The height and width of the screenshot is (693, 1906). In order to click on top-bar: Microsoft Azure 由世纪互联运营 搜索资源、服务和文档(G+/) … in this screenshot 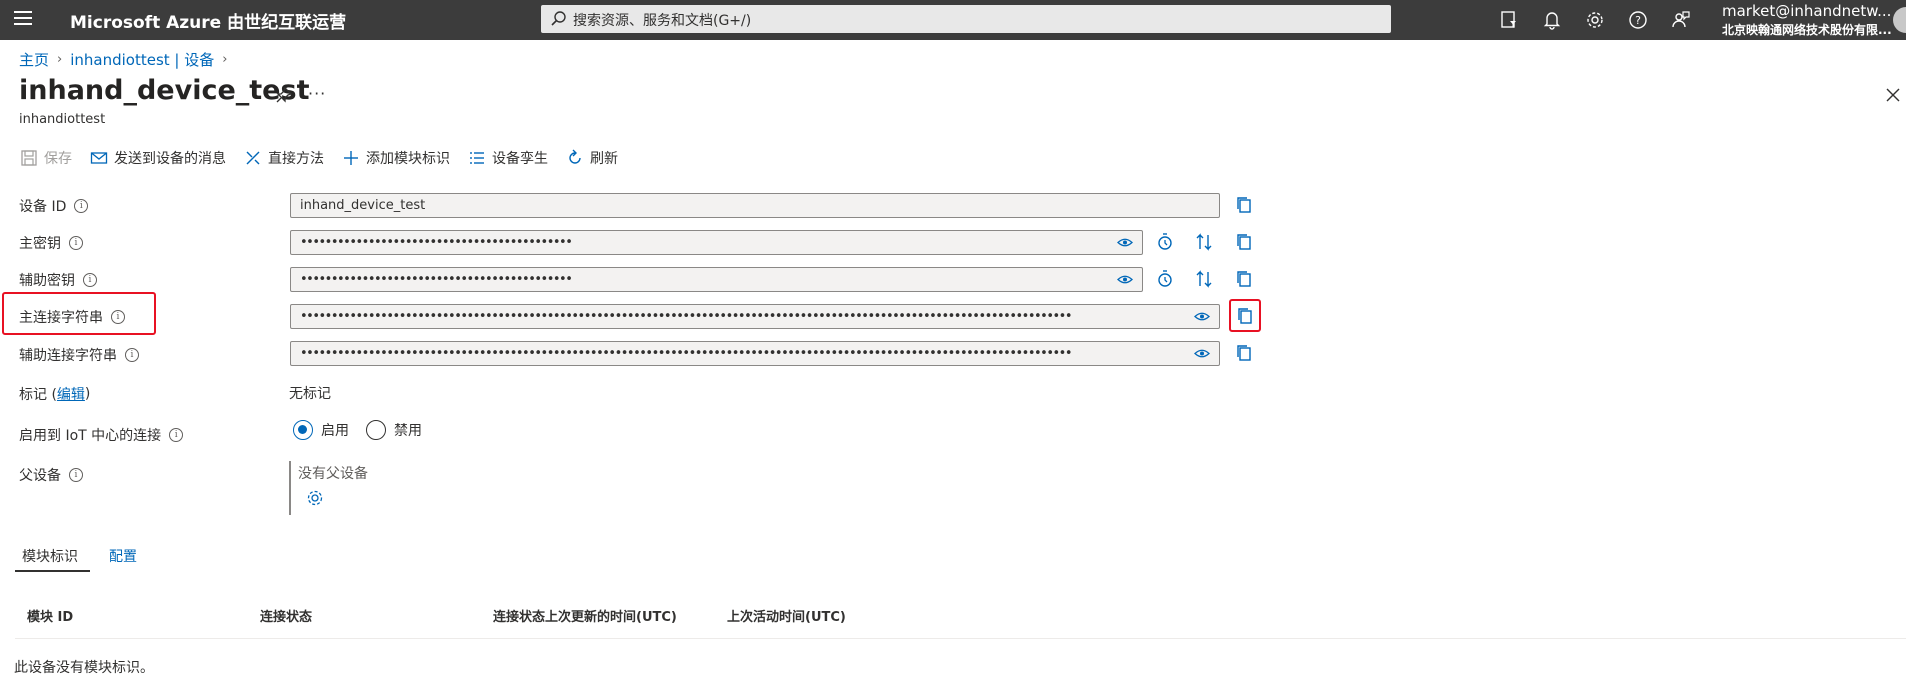, I will do `click(953, 20)`.